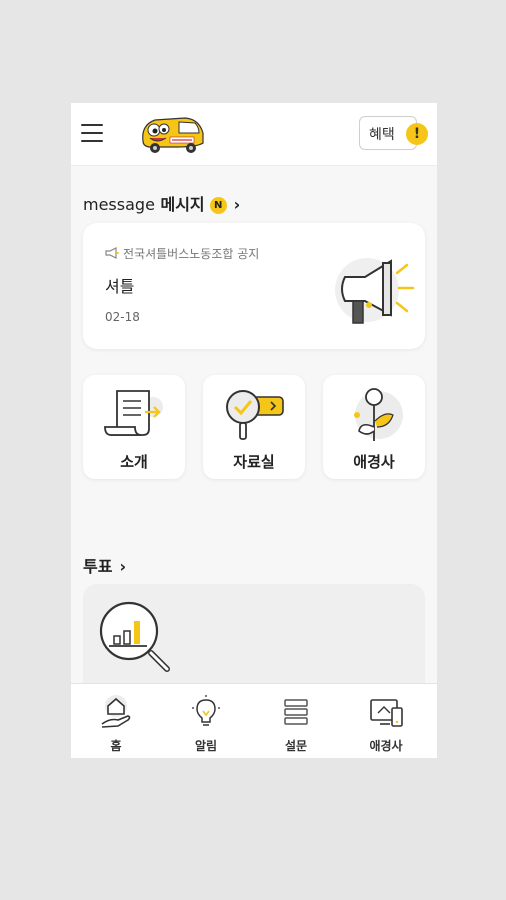 The height and width of the screenshot is (900, 506). Describe the element at coordinates (120, 286) in the screenshot. I see `notice-title: 셔틀` at that location.